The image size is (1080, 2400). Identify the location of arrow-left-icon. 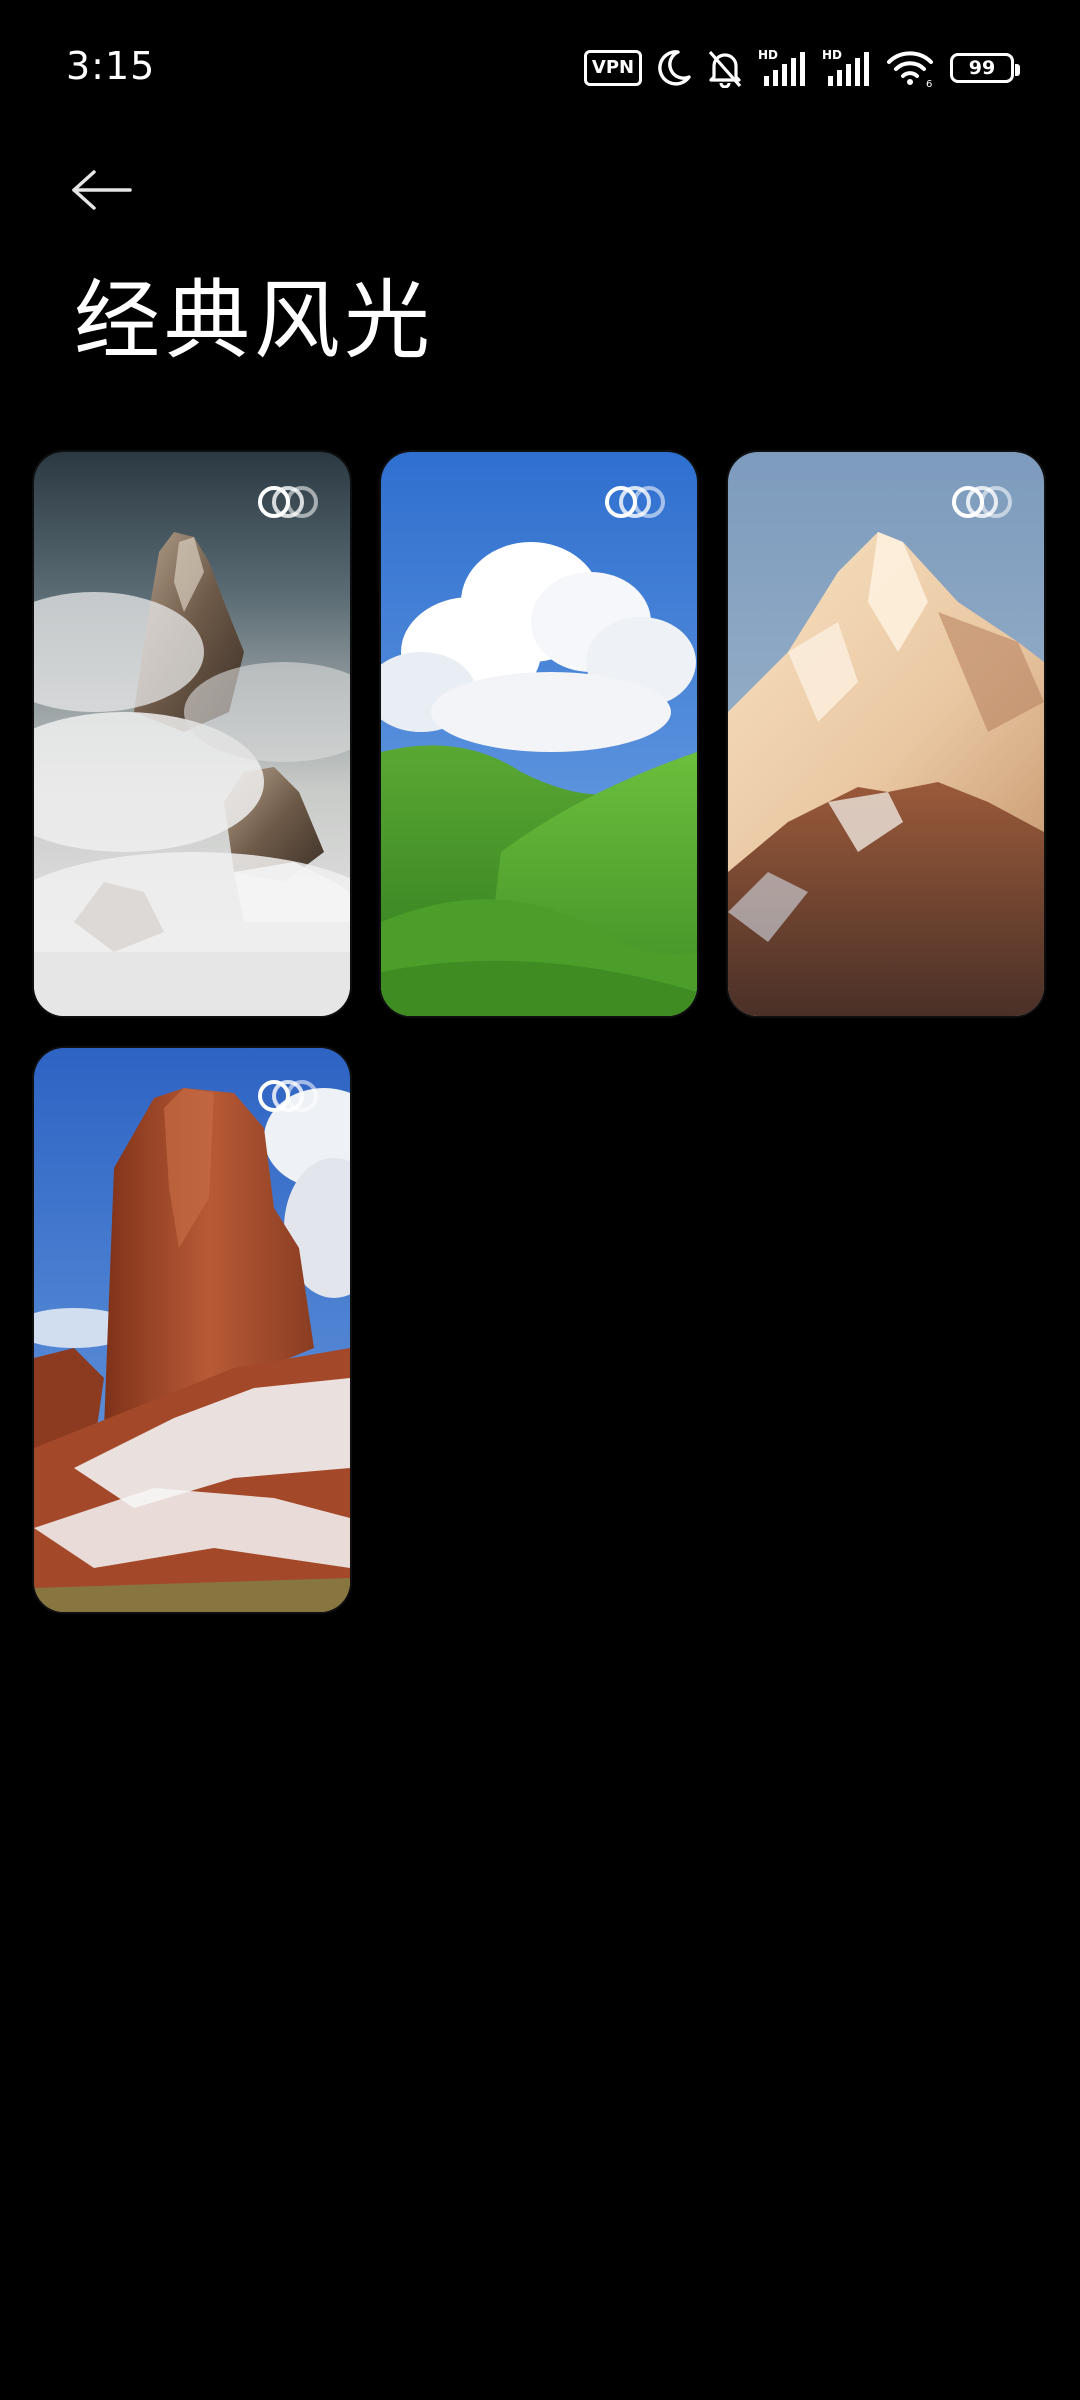
(102, 190).